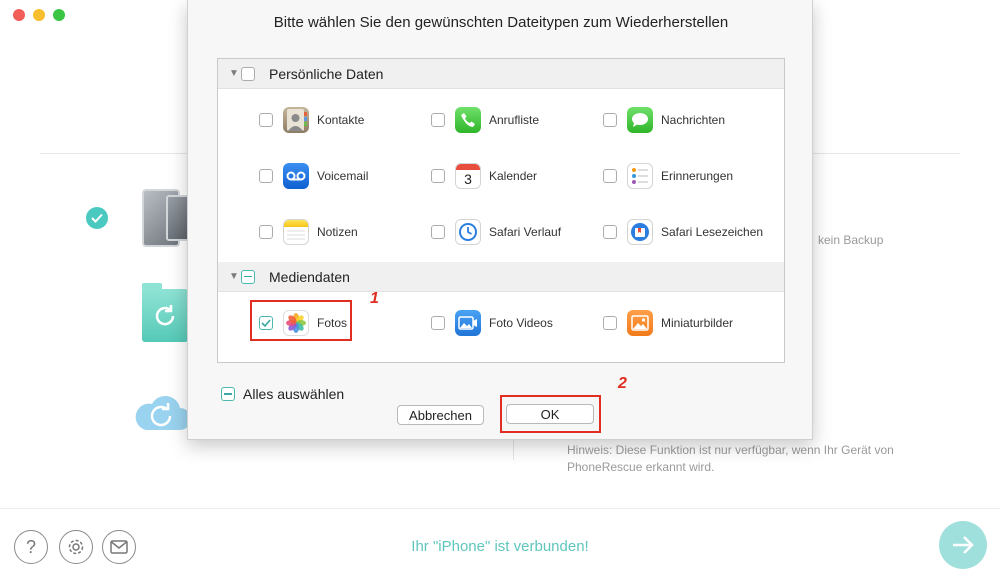 This screenshot has height=581, width=1000. I want to click on checkmark-icon, so click(97, 218).